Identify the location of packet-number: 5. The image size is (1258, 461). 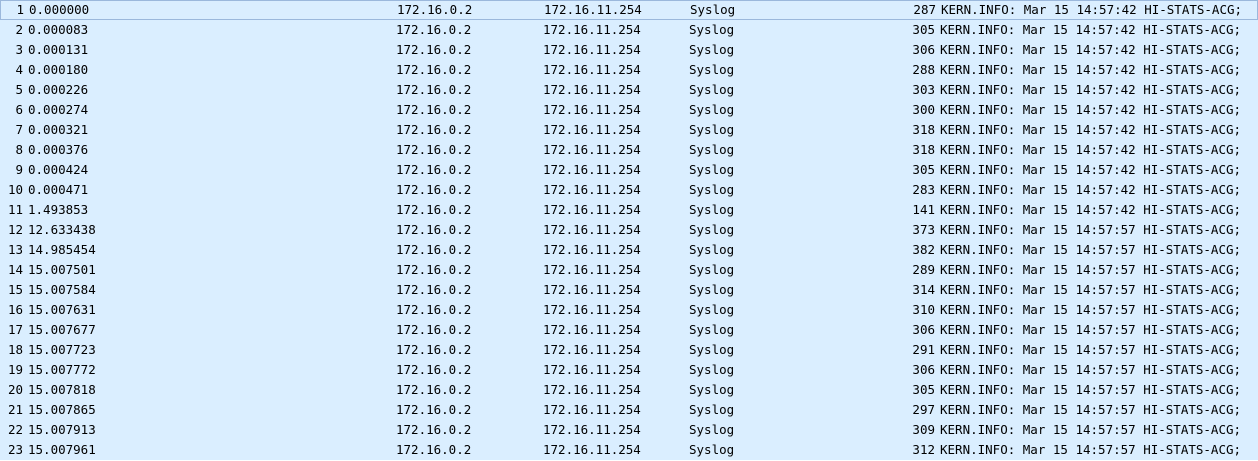
(19, 89).